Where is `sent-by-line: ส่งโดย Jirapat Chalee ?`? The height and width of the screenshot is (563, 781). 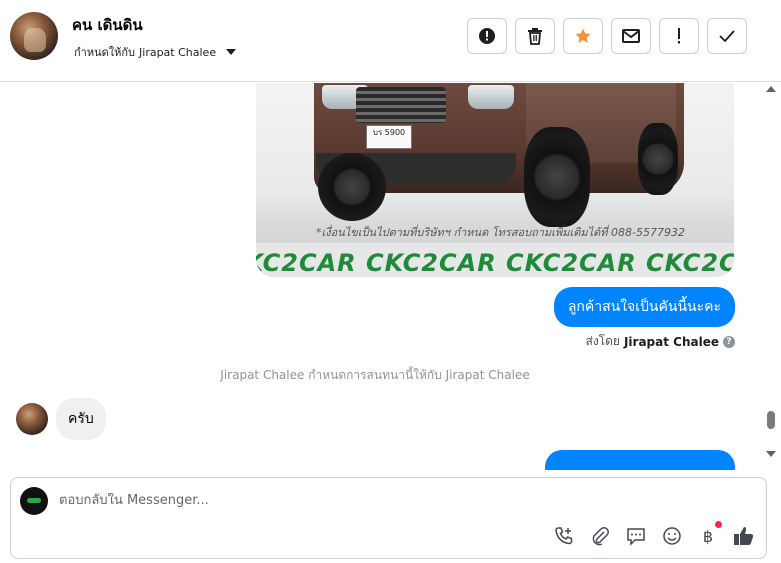 sent-by-line: ส่งโดย Jirapat Chalee ? is located at coordinates (660, 341).